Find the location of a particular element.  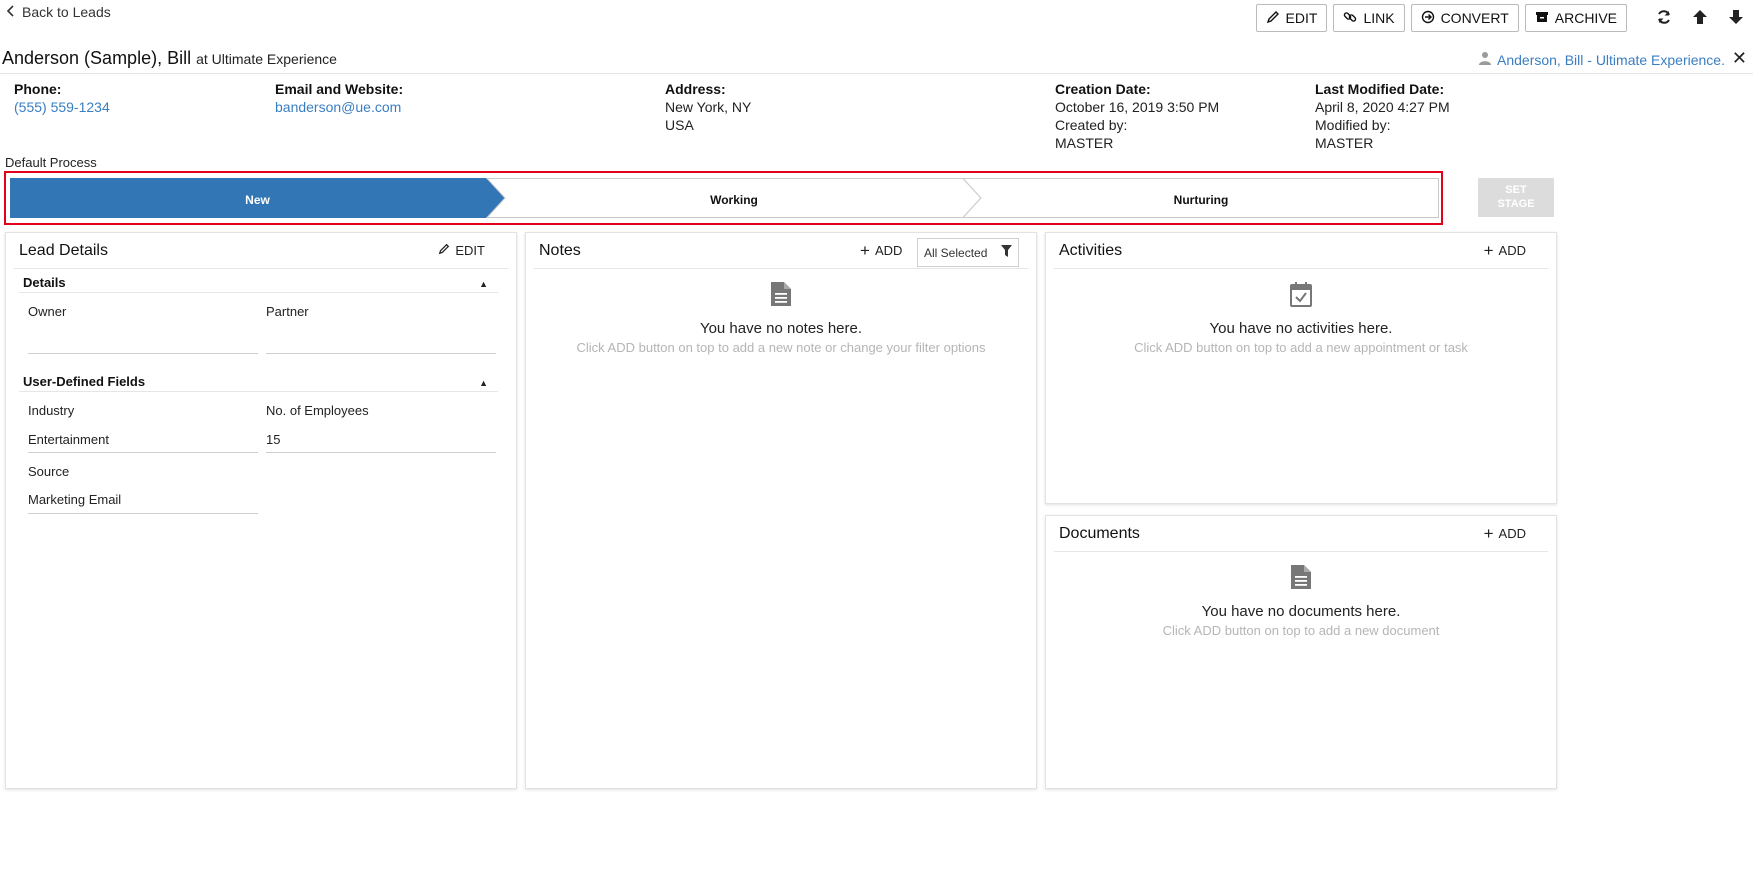

link-button-label: LINK is located at coordinates (1379, 18).